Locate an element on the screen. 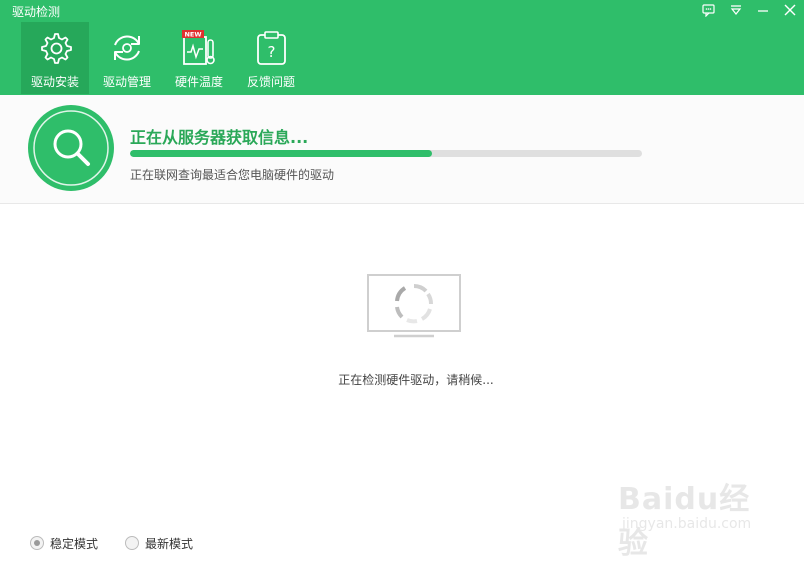 This screenshot has width=804, height=562. watermark-sub: jingyan.baidu.com is located at coordinates (687, 524).